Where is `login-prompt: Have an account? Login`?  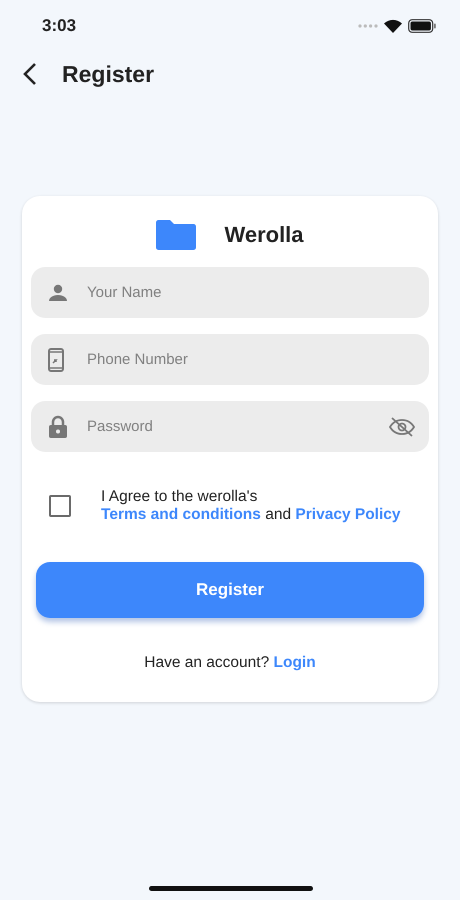
login-prompt: Have an account? Login is located at coordinates (230, 663).